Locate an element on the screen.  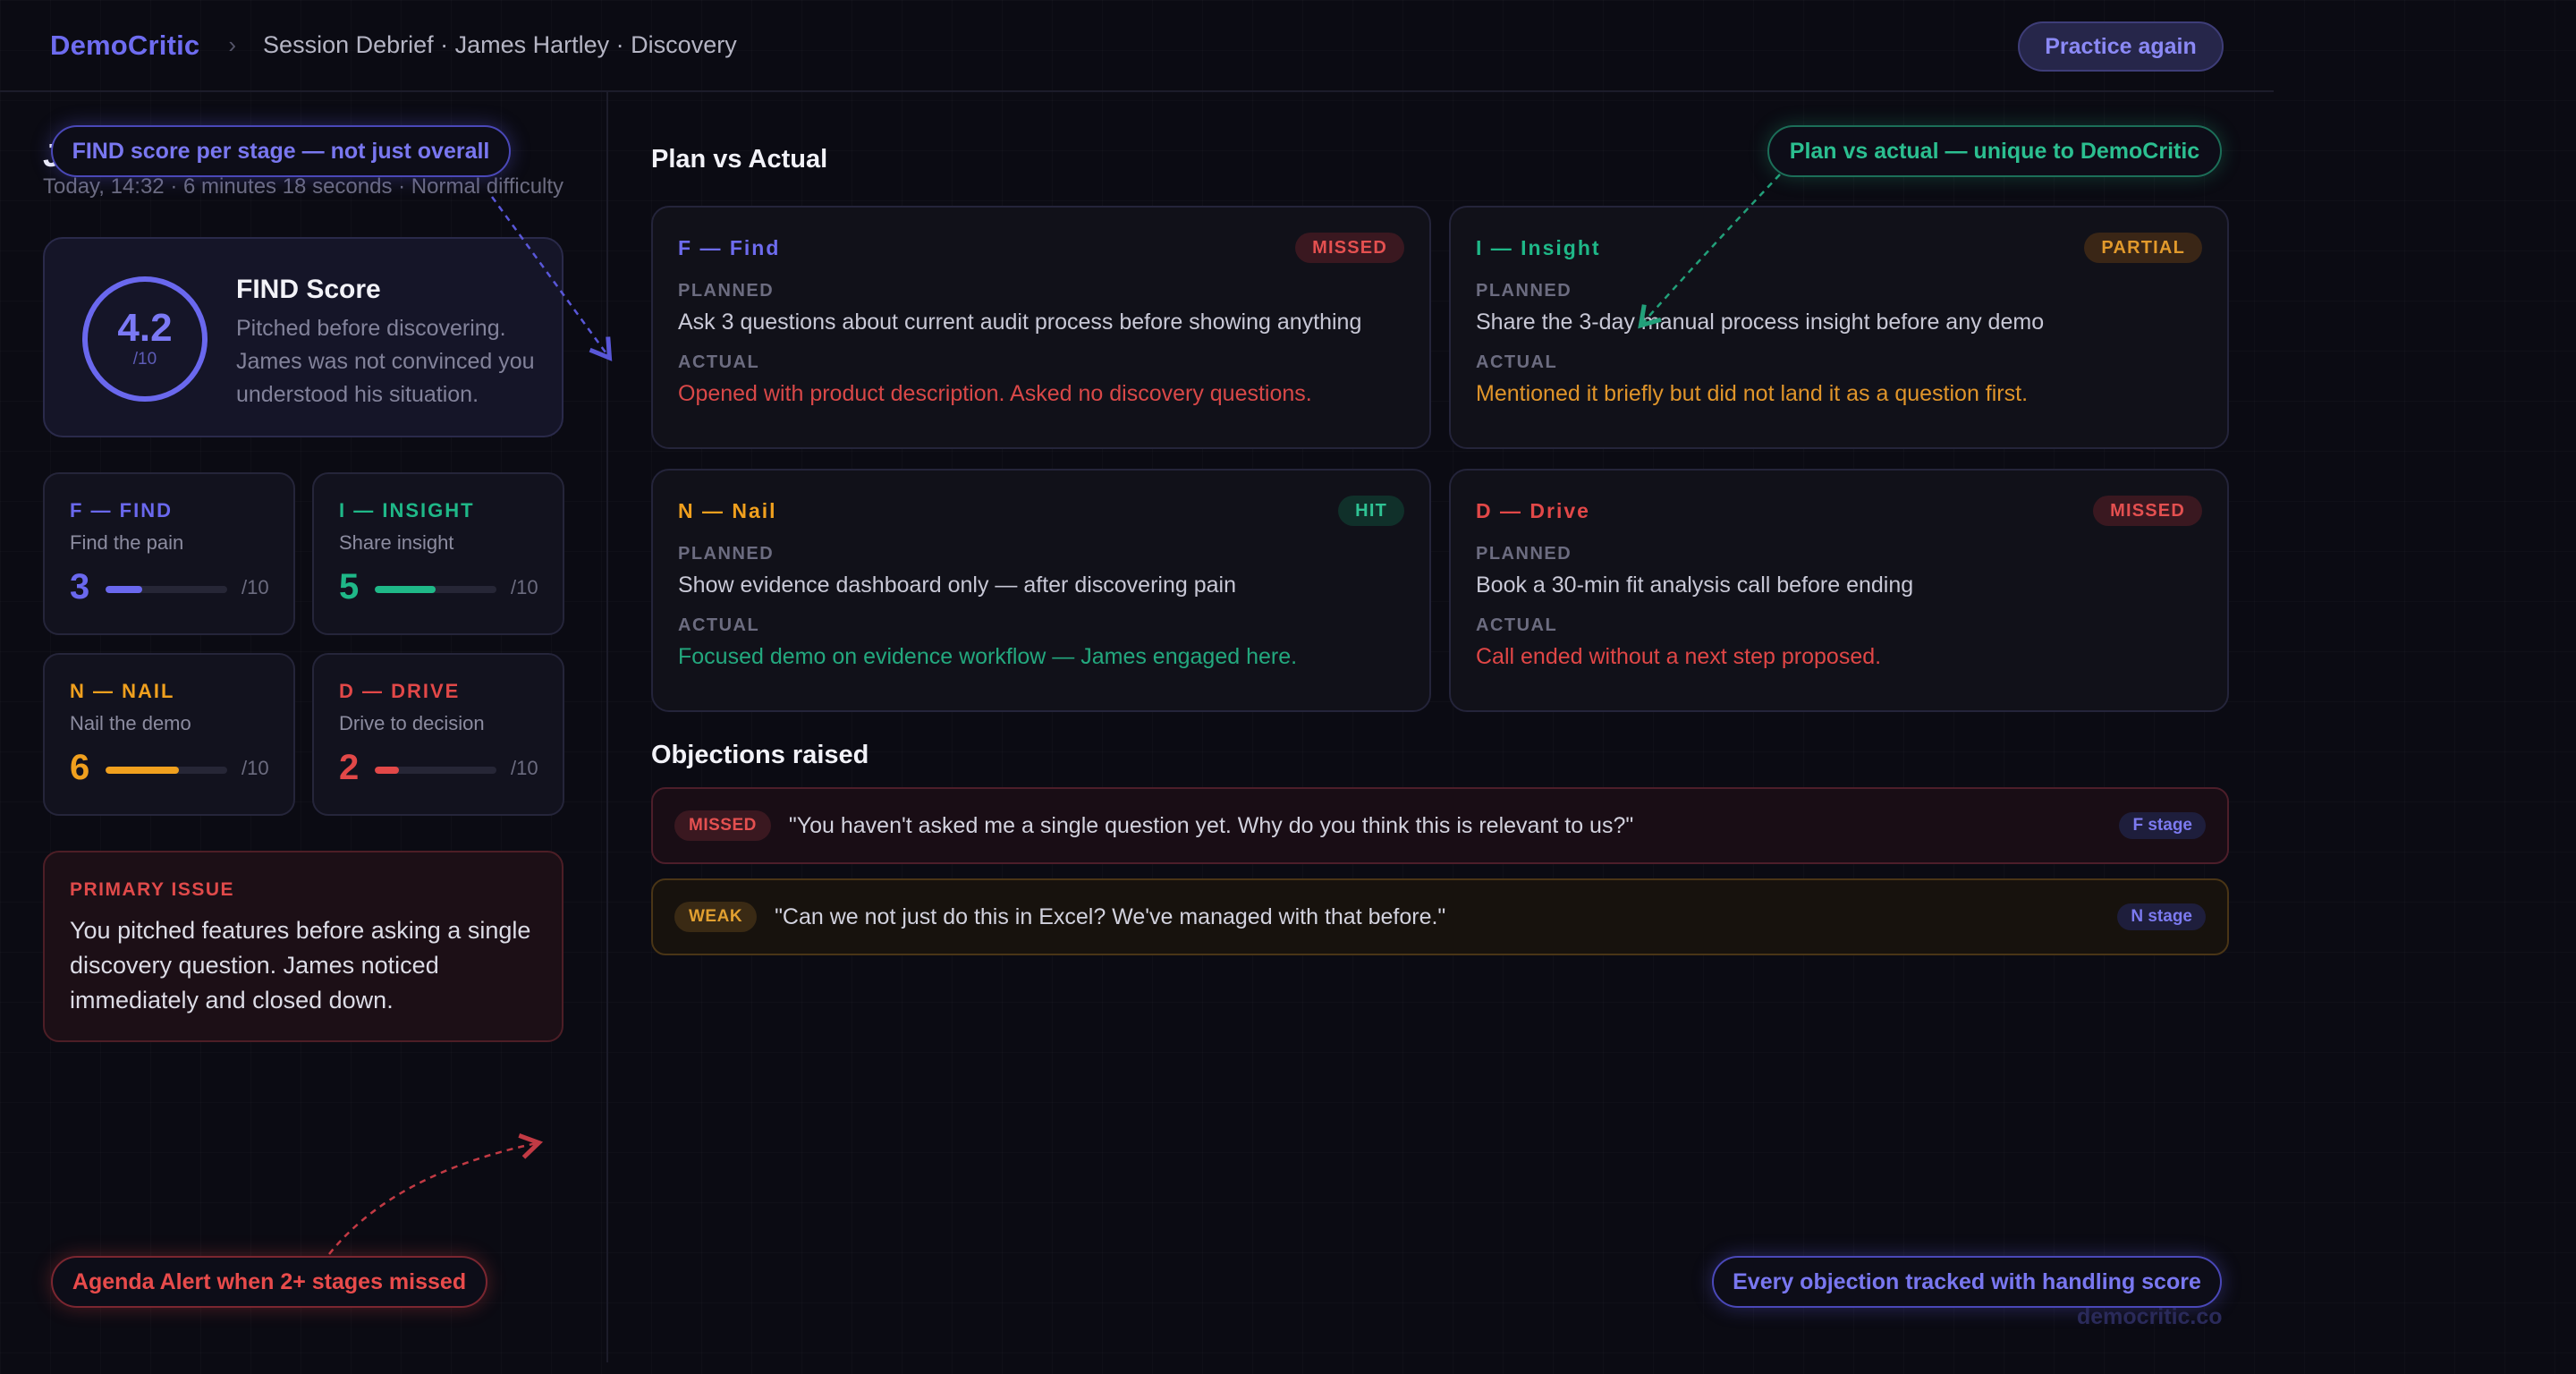
plan-card-title: N — Nail is located at coordinates (727, 510).